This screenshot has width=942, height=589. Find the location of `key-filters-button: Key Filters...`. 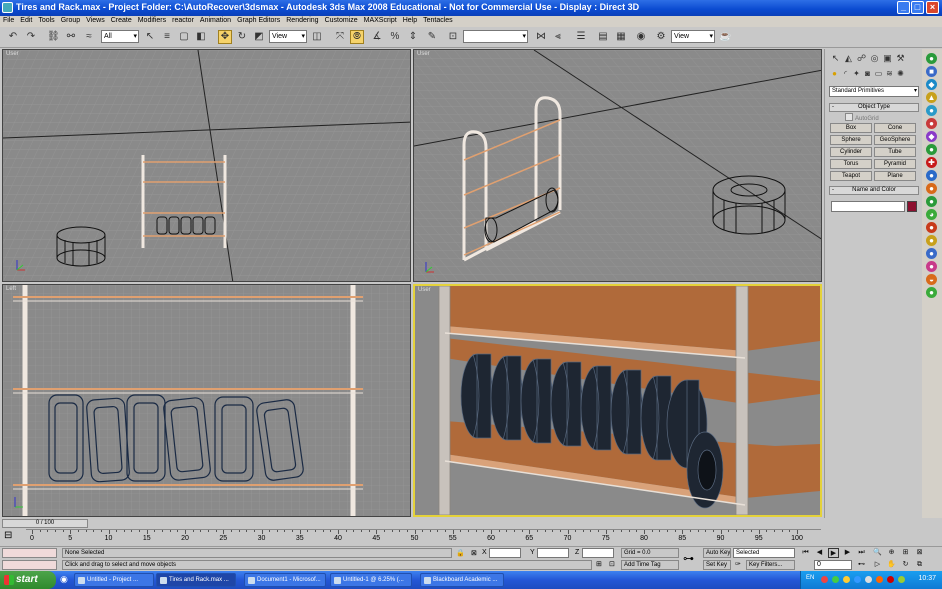

key-filters-button: Key Filters... is located at coordinates (770, 565).